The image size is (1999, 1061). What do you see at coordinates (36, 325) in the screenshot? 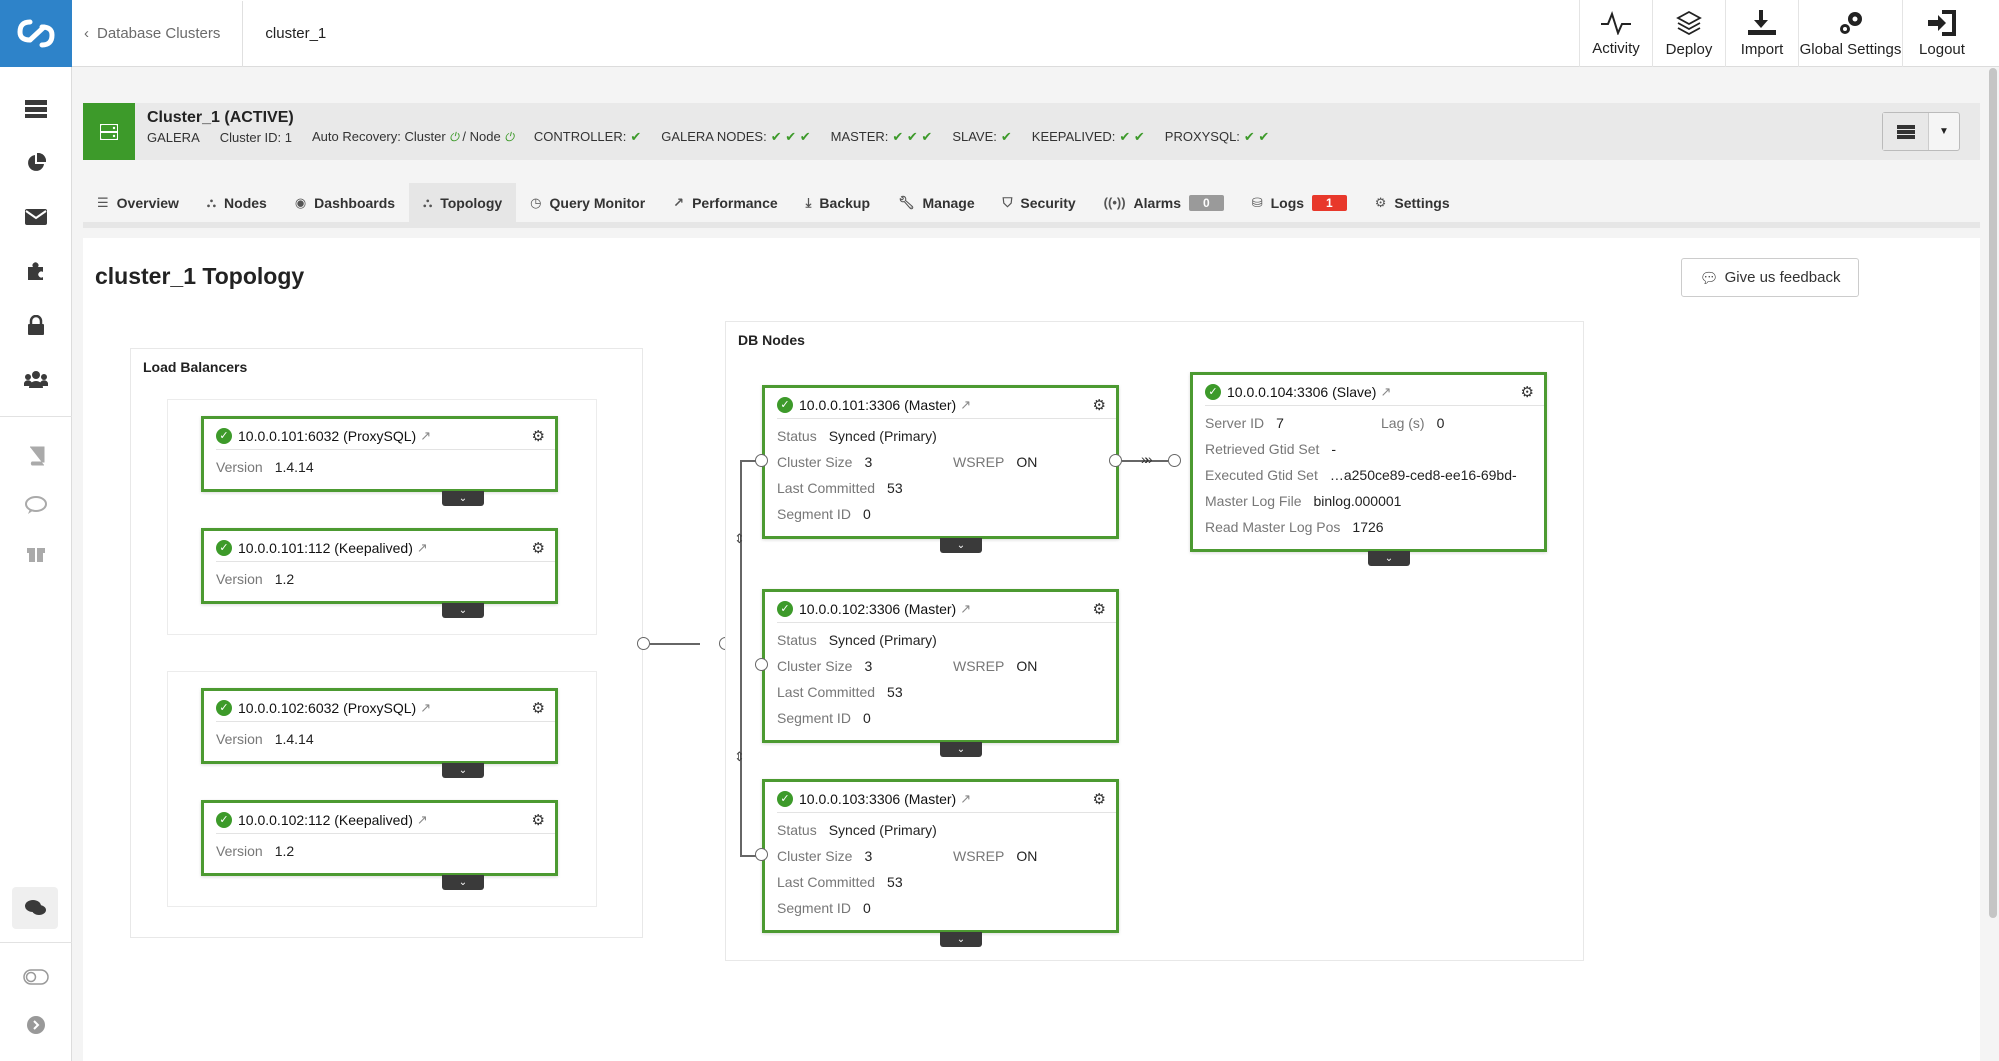
I see `lock-icon` at bounding box center [36, 325].